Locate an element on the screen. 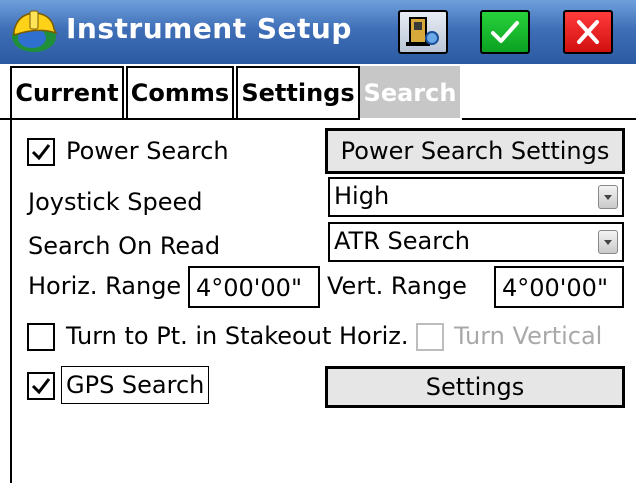 The height and width of the screenshot is (483, 636). vert-range-label: Vert. Range is located at coordinates (397, 286).